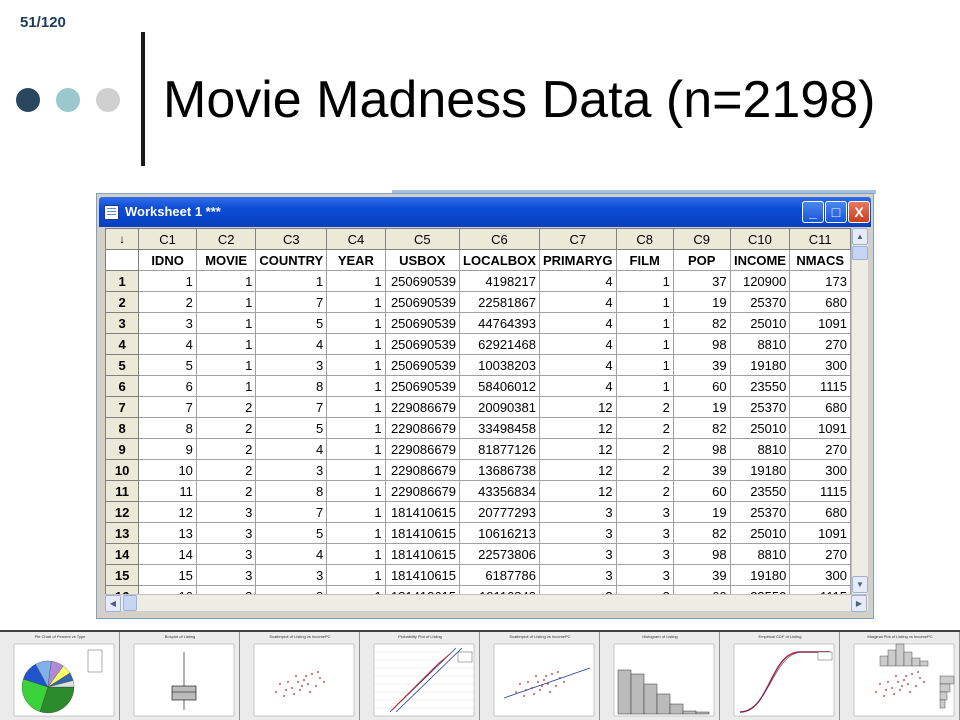  What do you see at coordinates (859, 603) in the screenshot?
I see `scroll-right-arrow-icon: ▶` at bounding box center [859, 603].